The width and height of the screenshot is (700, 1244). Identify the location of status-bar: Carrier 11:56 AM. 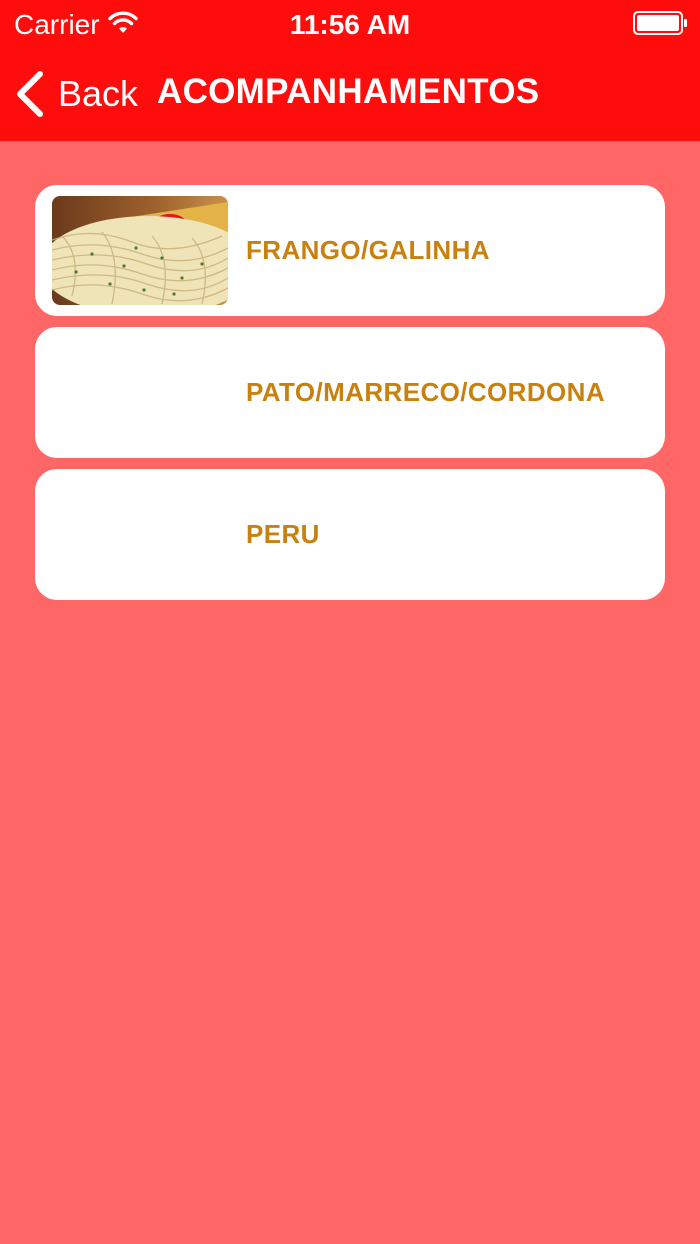
(350, 24).